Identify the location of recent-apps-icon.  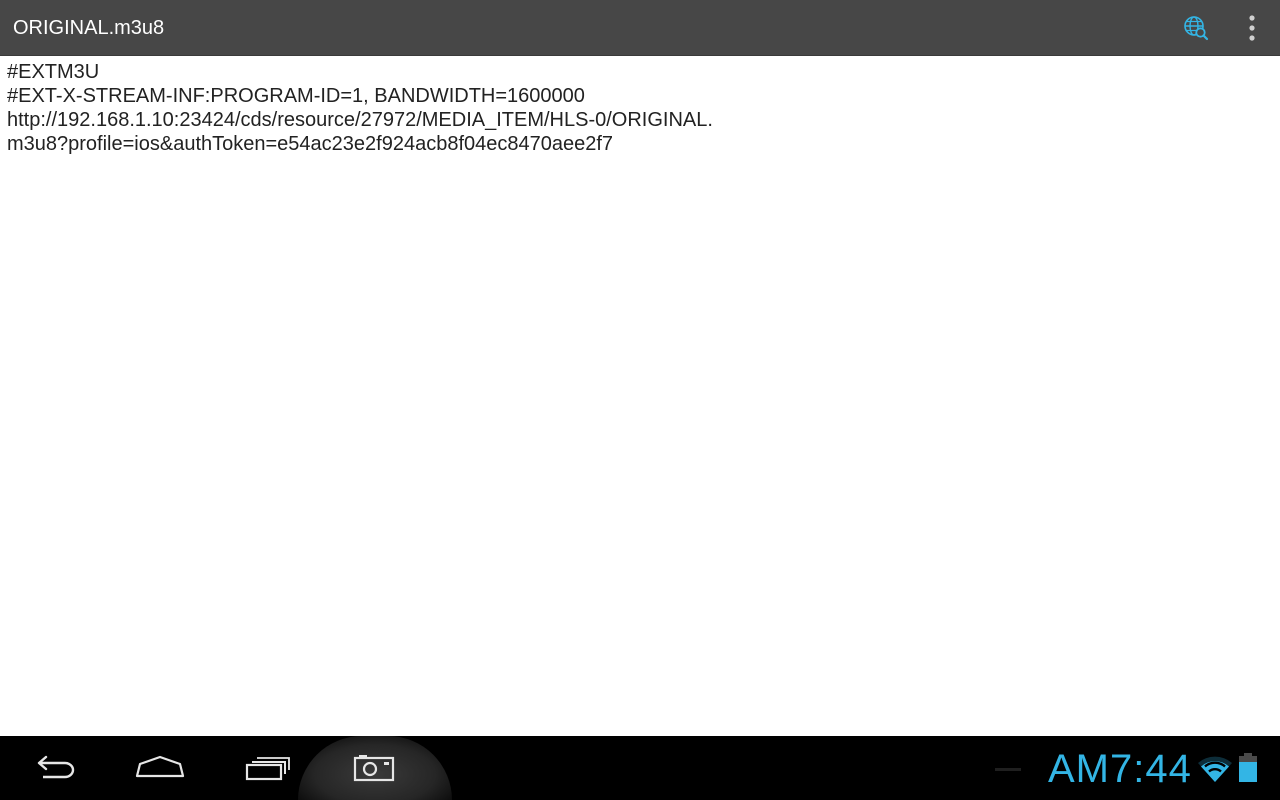
(267, 769).